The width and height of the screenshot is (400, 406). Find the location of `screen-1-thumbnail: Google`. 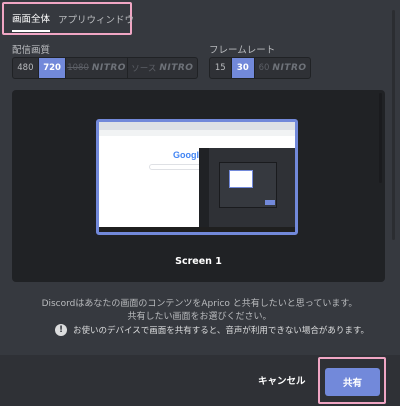

screen-1-thumbnail: Google is located at coordinates (197, 177).